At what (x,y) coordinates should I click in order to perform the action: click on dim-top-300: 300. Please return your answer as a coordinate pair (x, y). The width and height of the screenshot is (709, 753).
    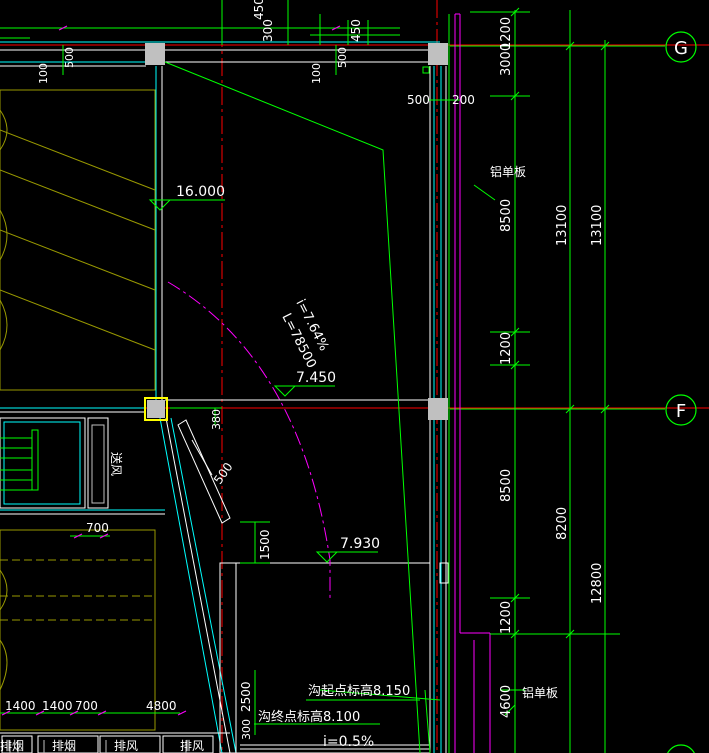
    Looking at the image, I should click on (268, 30).